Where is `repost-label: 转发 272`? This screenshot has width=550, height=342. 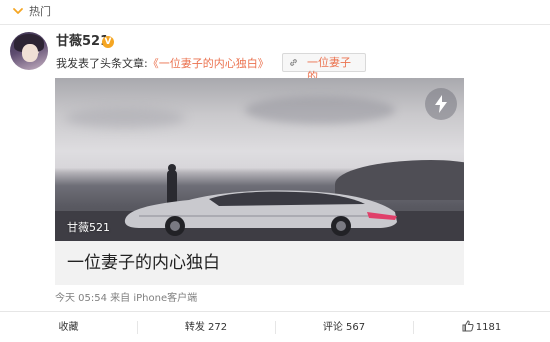 repost-label: 转发 272 is located at coordinates (206, 327).